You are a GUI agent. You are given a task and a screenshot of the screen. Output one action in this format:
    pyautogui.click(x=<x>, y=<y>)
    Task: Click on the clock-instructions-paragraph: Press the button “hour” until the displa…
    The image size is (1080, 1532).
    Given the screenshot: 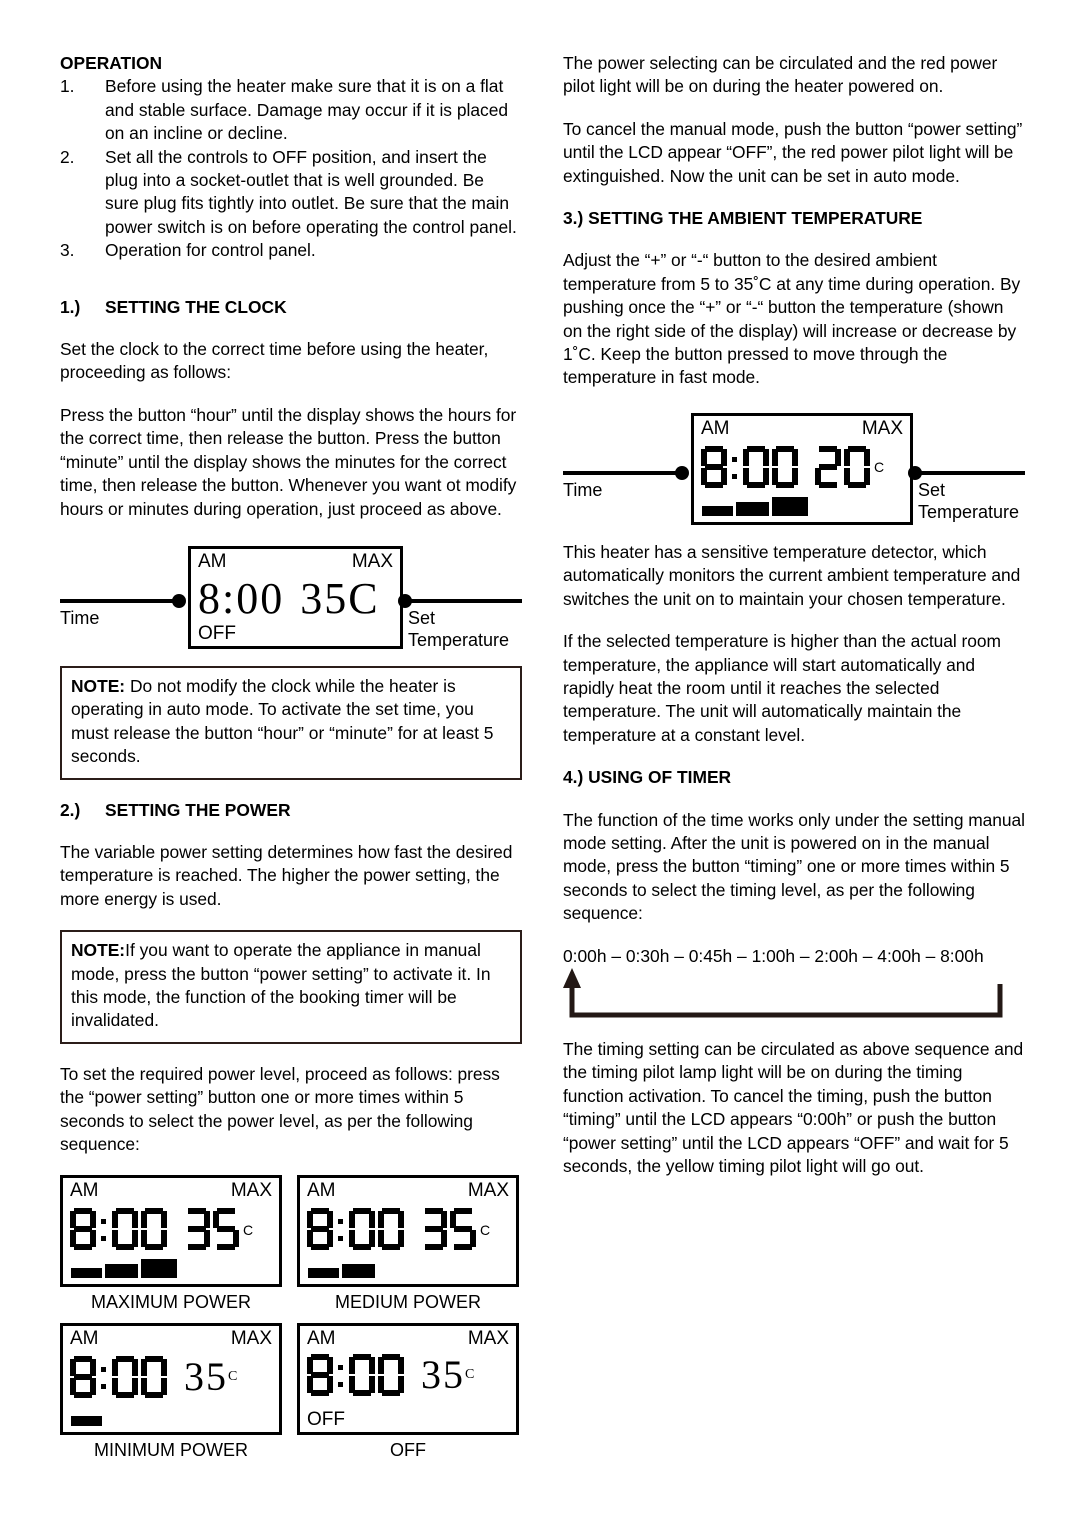 What is the action you would take?
    pyautogui.click(x=288, y=461)
    